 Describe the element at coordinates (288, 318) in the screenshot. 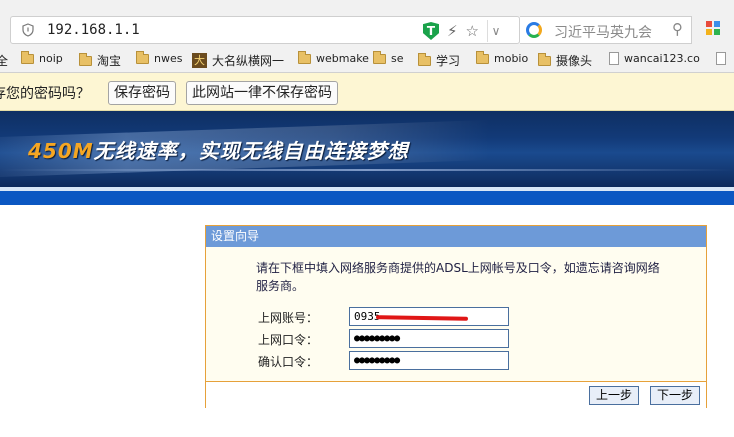

I see `account-label: 上网账号：` at that location.